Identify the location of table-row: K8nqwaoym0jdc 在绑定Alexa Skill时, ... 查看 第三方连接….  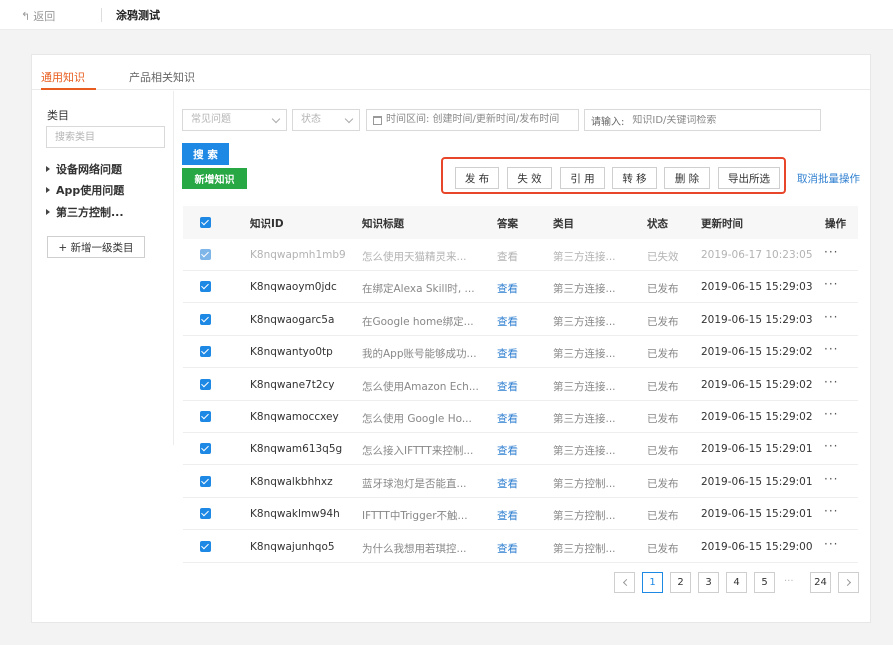
(520, 287).